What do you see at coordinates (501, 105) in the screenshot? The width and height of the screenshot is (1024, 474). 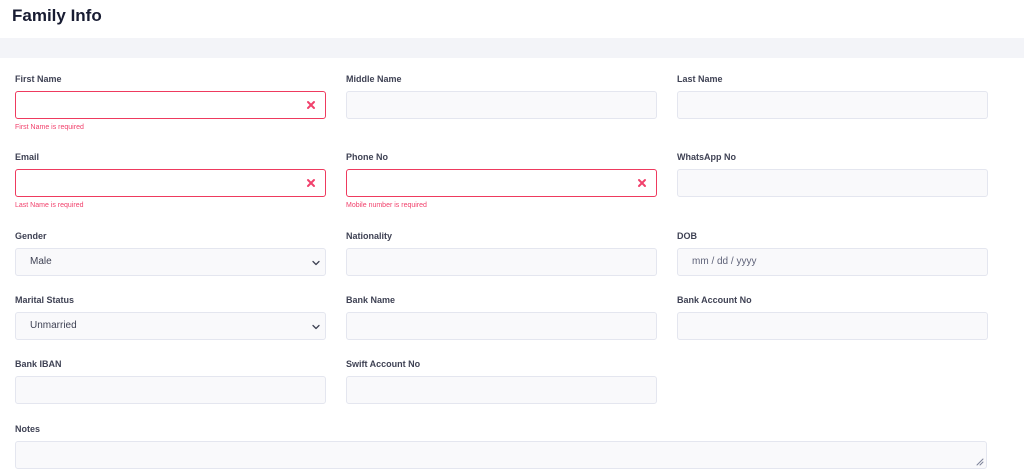 I see `middle-name-input` at bounding box center [501, 105].